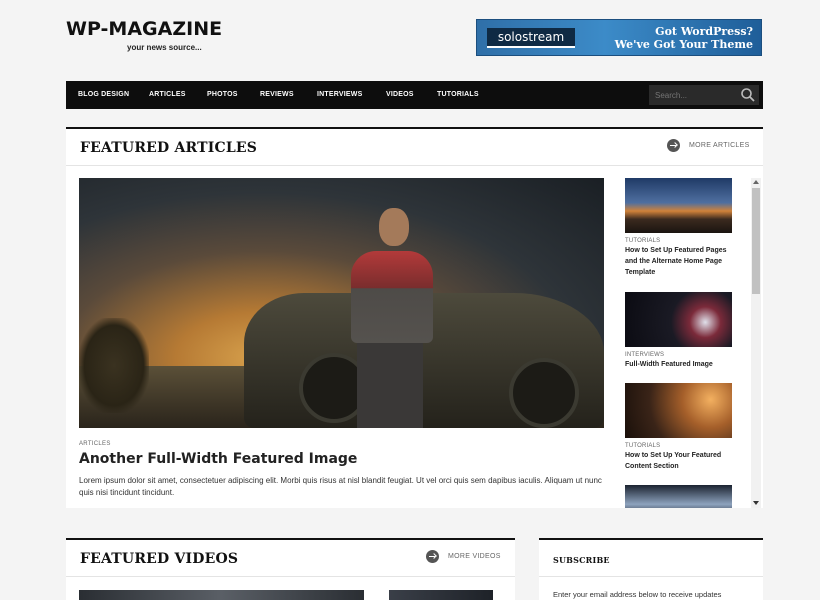 The width and height of the screenshot is (820, 600). What do you see at coordinates (756, 343) in the screenshot?
I see `side-list-scrollbar` at bounding box center [756, 343].